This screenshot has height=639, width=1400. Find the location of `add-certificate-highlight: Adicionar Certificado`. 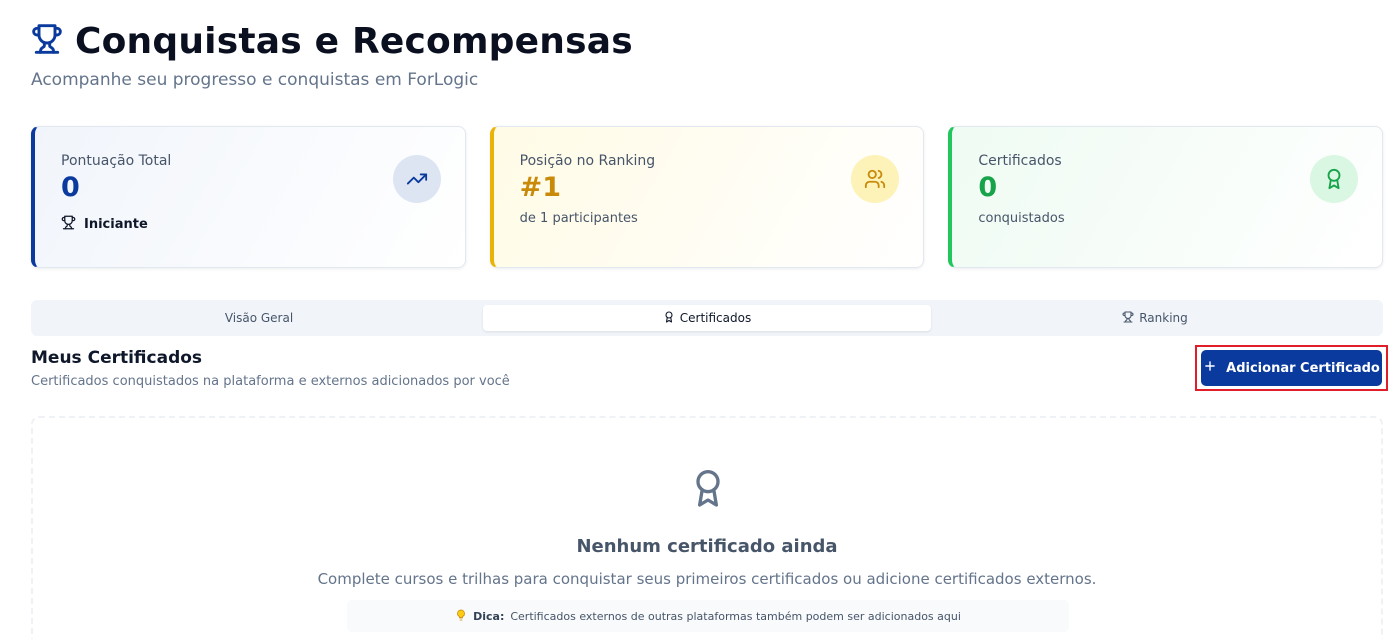

add-certificate-highlight: Adicionar Certificado is located at coordinates (1291, 368).